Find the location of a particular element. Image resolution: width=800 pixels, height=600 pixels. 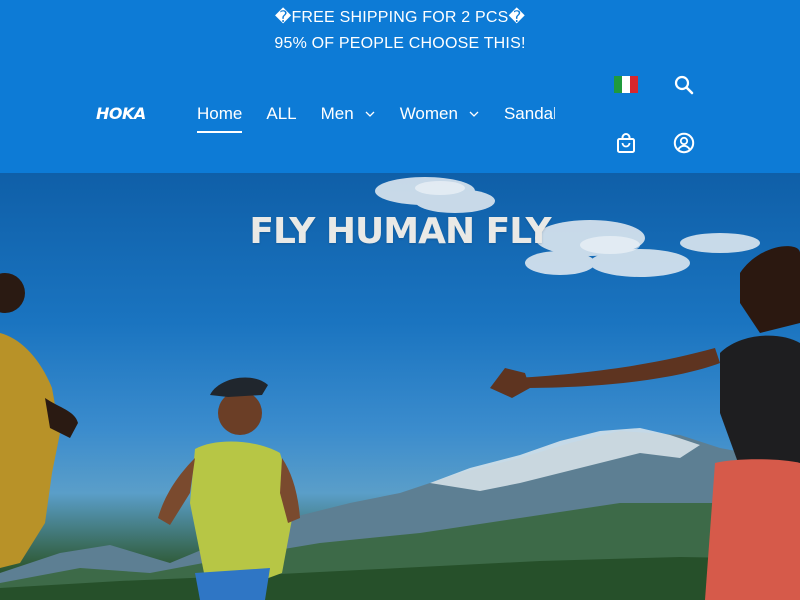

nav-item-label: Women is located at coordinates (428, 113).